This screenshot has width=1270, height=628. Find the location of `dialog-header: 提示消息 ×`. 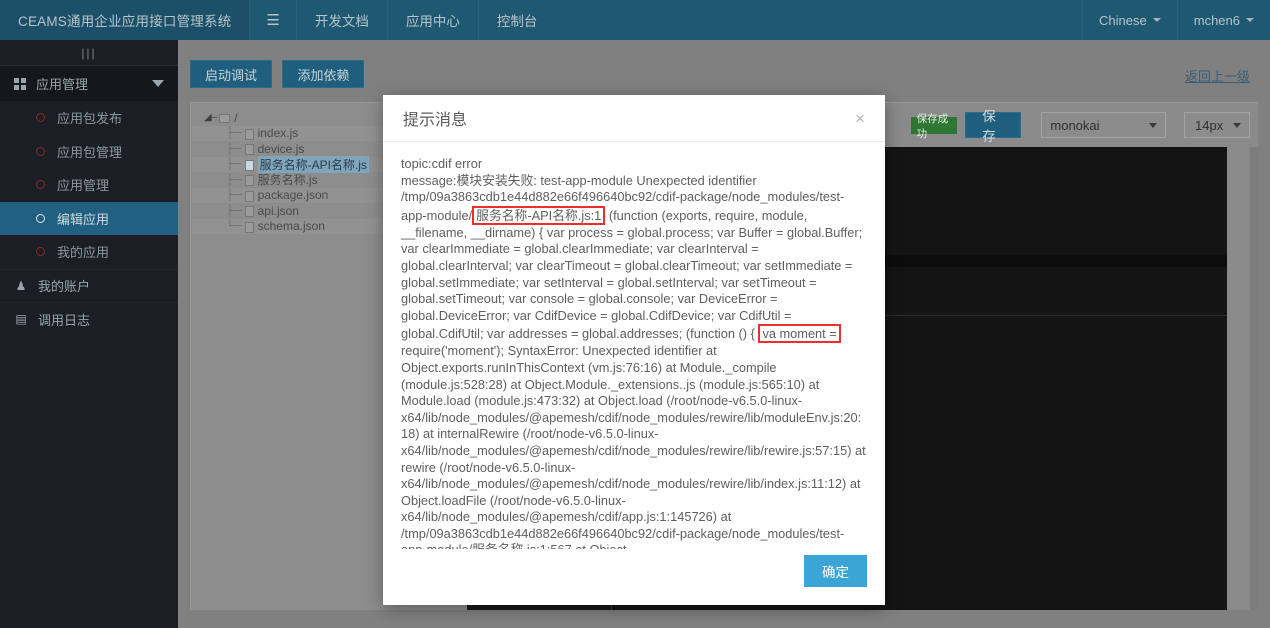

dialog-header: 提示消息 × is located at coordinates (634, 118).